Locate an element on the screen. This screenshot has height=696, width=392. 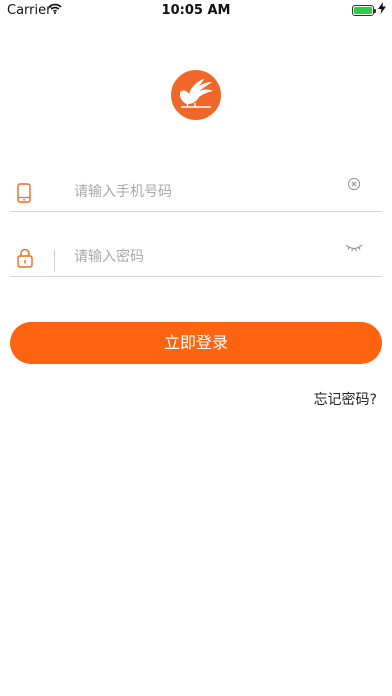
field-divider is located at coordinates (54, 261).